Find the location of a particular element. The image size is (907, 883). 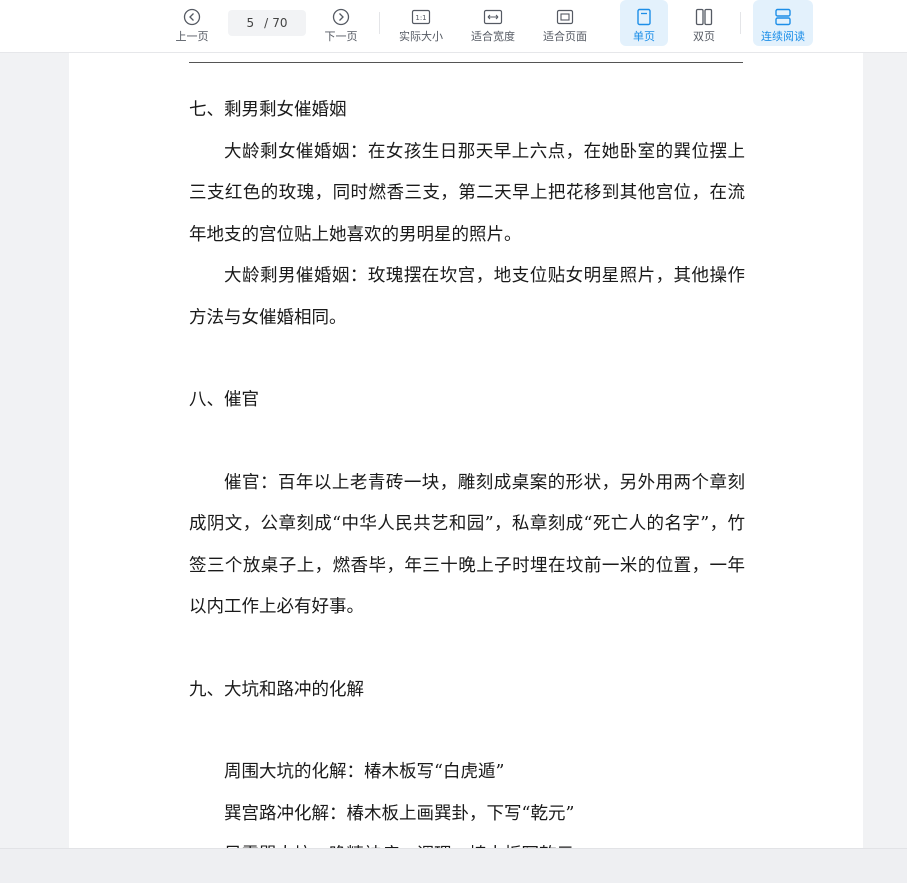

next-page-button: 下一页 is located at coordinates (341, 26).